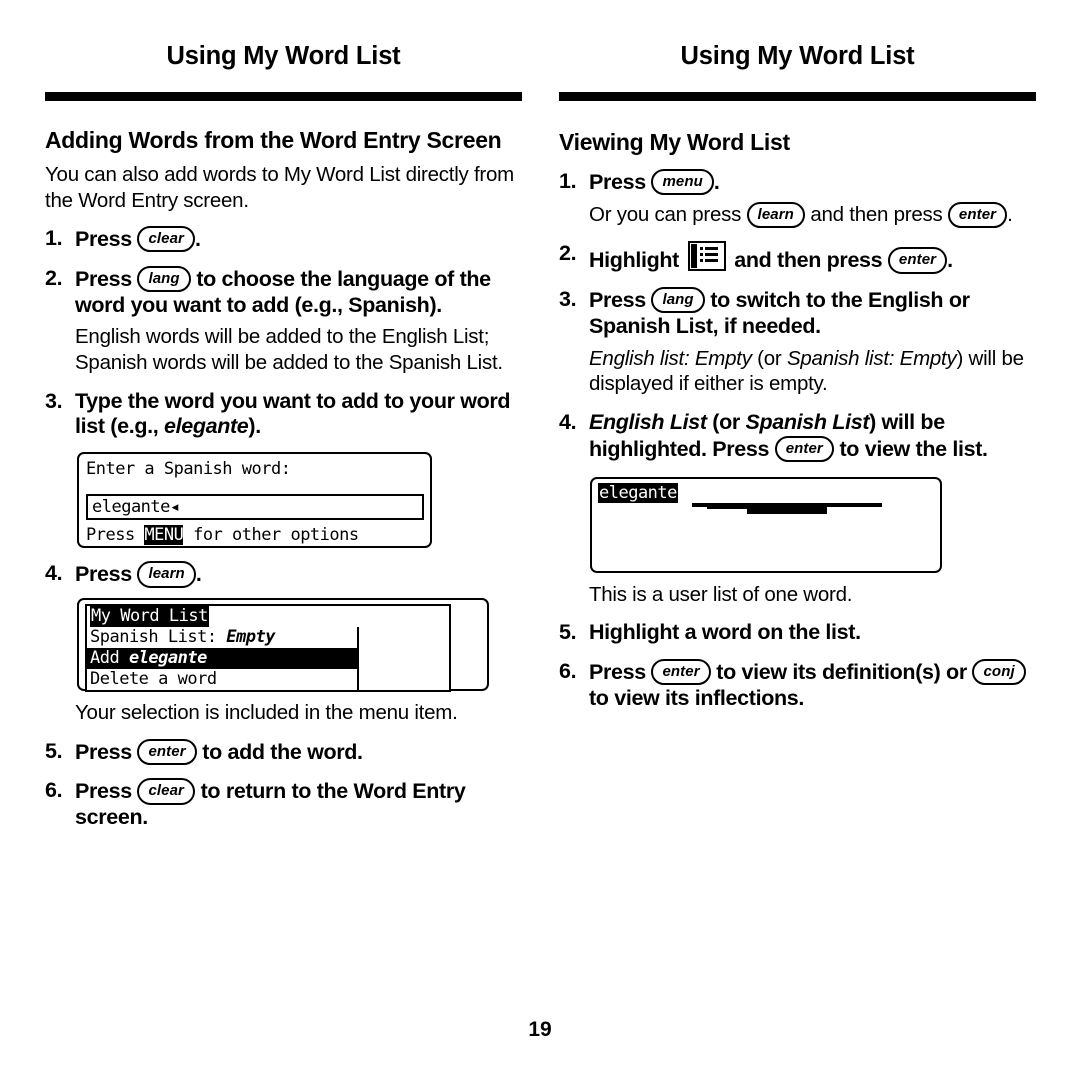 The width and height of the screenshot is (1080, 1080). I want to click on key-menu: menu, so click(682, 182).